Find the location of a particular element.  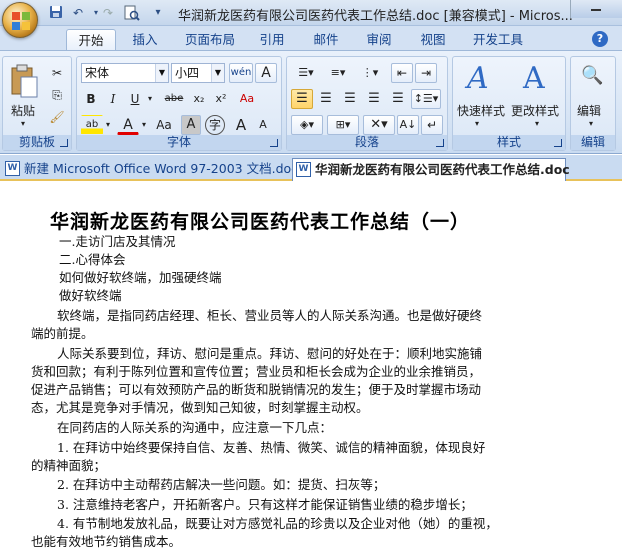

quick-styles-dropdown-icon: ▾ is located at coordinates (477, 123).